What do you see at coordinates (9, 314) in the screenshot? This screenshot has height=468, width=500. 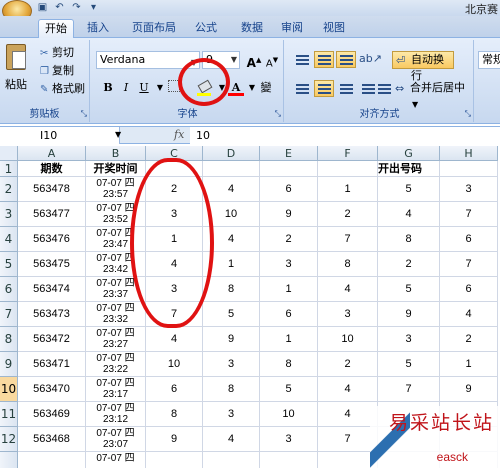 I see `row-header: 7` at bounding box center [9, 314].